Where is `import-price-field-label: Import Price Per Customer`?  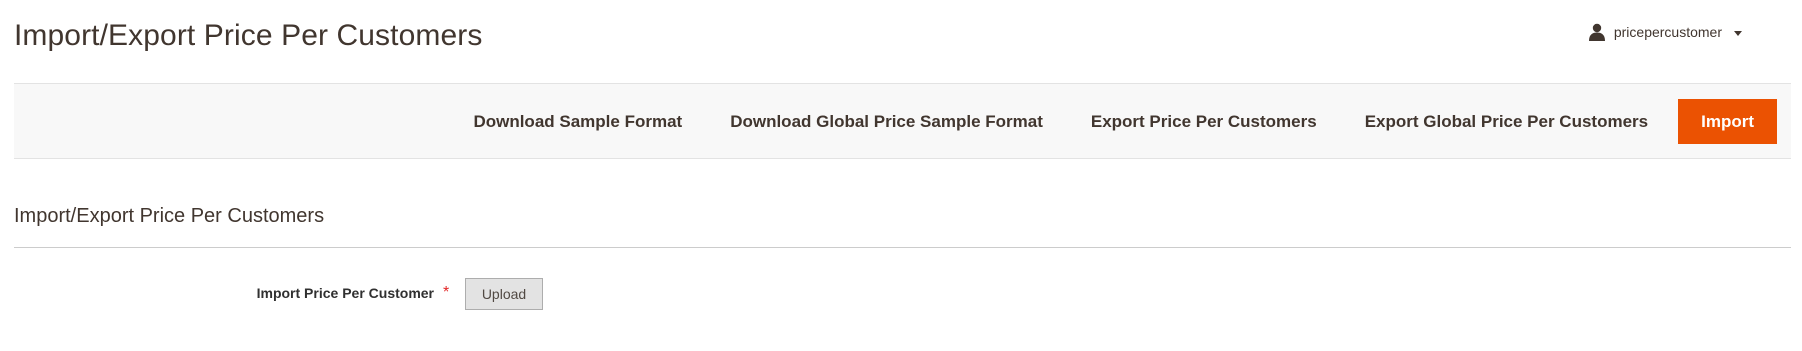
import-price-field-label: Import Price Per Customer is located at coordinates (345, 293).